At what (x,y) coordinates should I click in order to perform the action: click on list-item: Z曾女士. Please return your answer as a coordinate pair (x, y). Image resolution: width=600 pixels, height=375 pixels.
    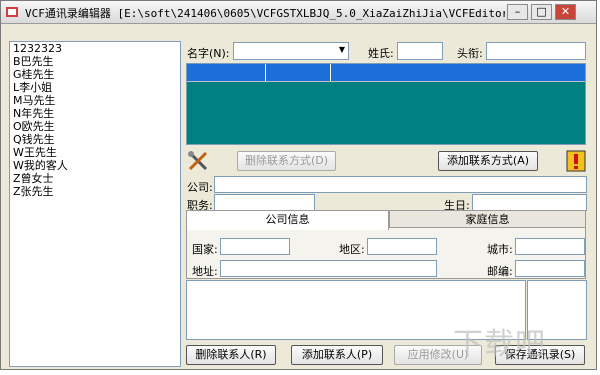
    Looking at the image, I should click on (95, 178).